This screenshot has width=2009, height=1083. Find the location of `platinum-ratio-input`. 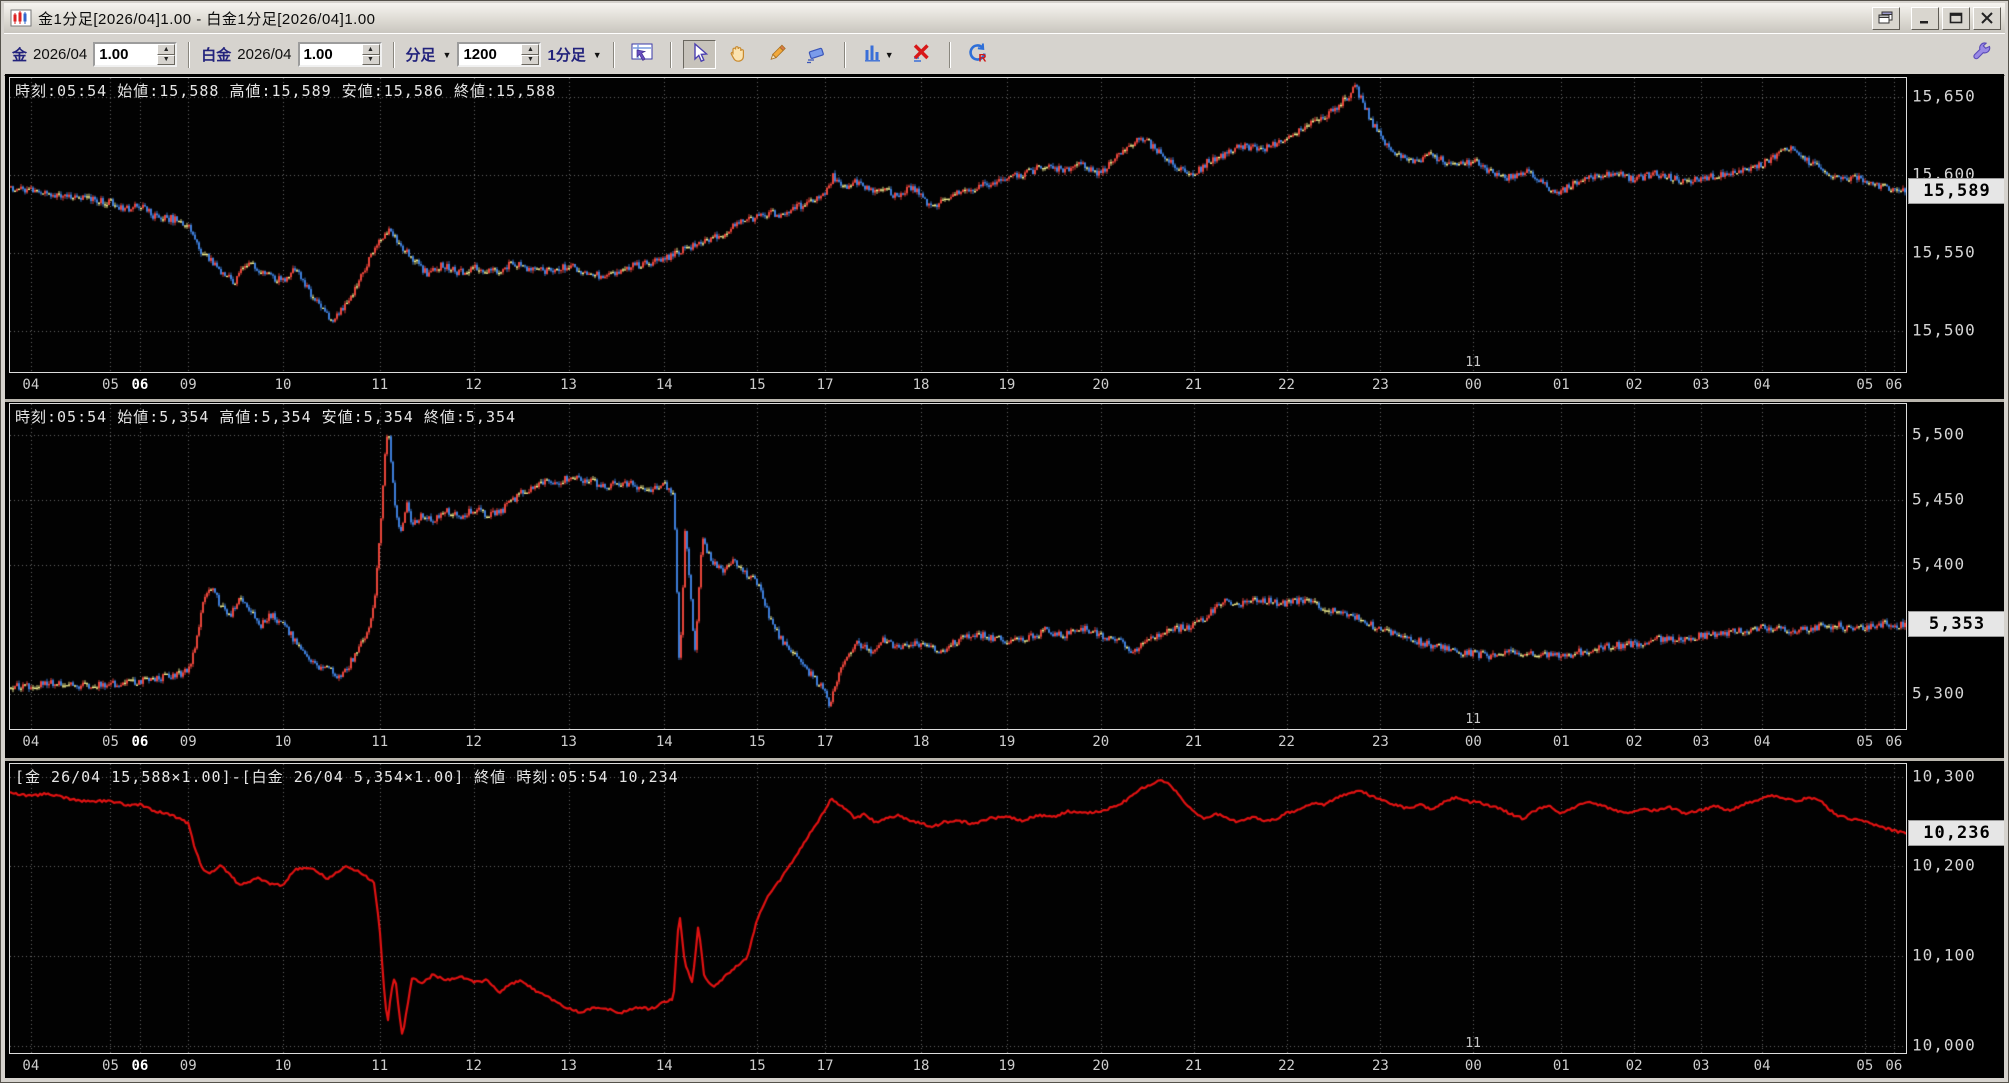

platinum-ratio-input is located at coordinates (330, 54).